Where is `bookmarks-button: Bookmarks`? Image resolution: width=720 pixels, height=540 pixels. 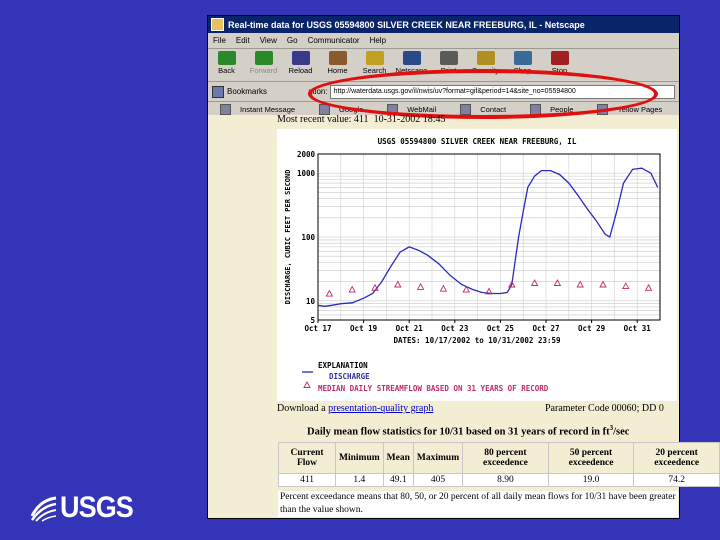 bookmarks-button: Bookmarks is located at coordinates (255, 91).